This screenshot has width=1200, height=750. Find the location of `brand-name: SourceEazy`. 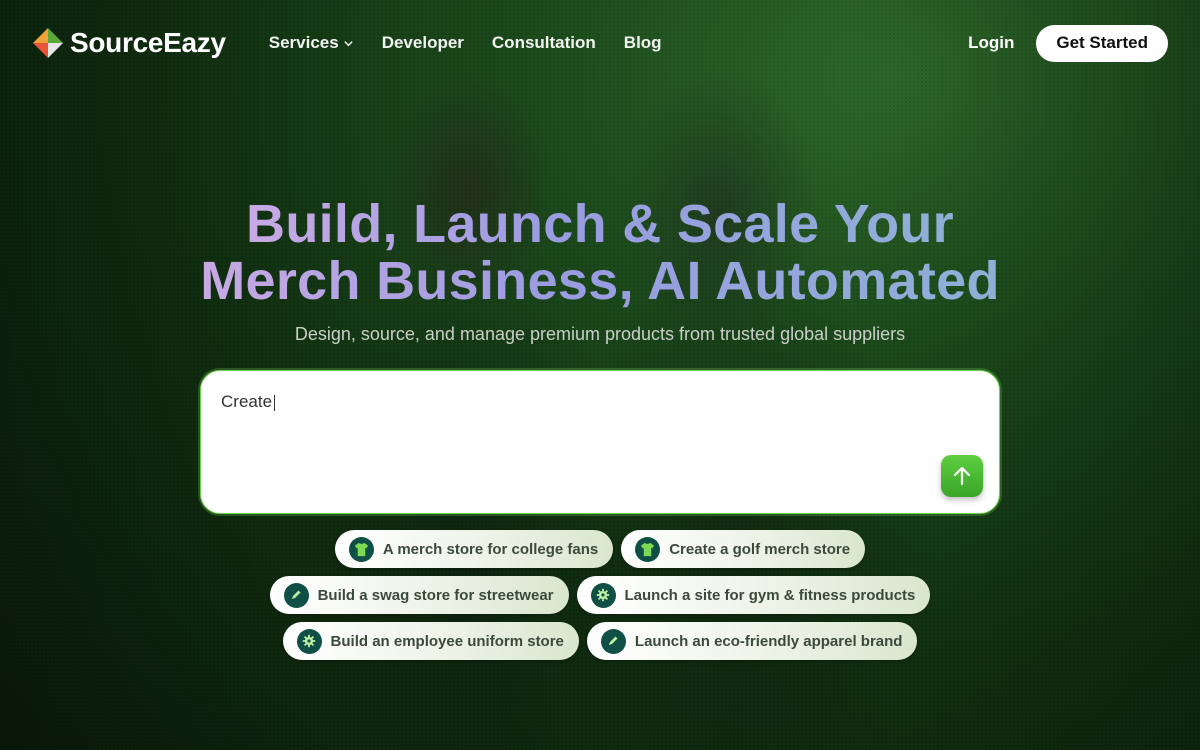

brand-name: SourceEazy is located at coordinates (148, 42).